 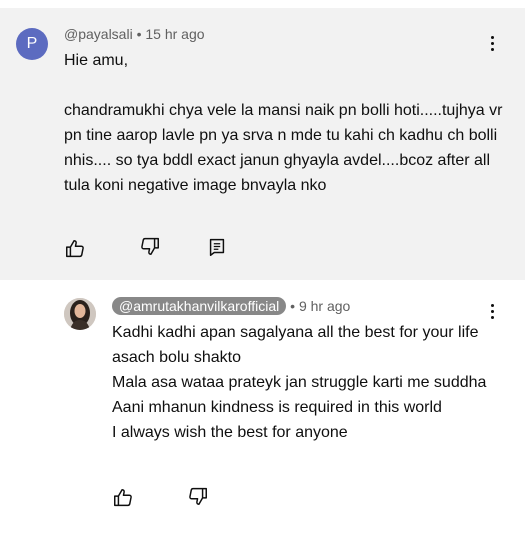 What do you see at coordinates (174, 34) in the screenshot?
I see `comment-time: 15 hr ago` at bounding box center [174, 34].